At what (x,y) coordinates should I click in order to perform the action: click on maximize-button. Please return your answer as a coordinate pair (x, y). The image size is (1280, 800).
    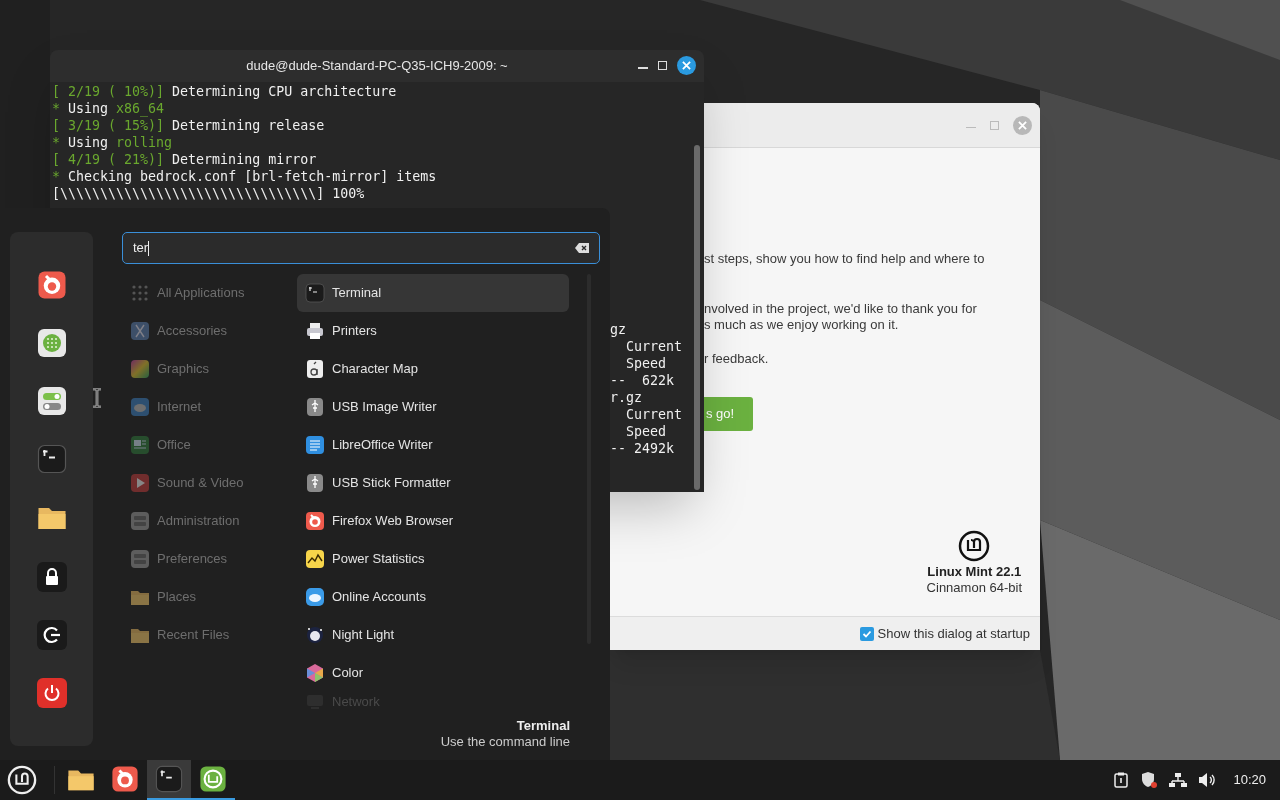
    Looking at the image, I should click on (662, 65).